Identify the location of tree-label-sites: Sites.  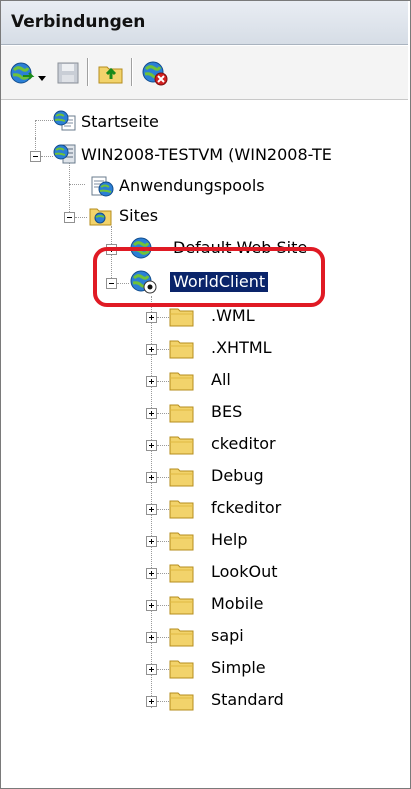
(139, 215).